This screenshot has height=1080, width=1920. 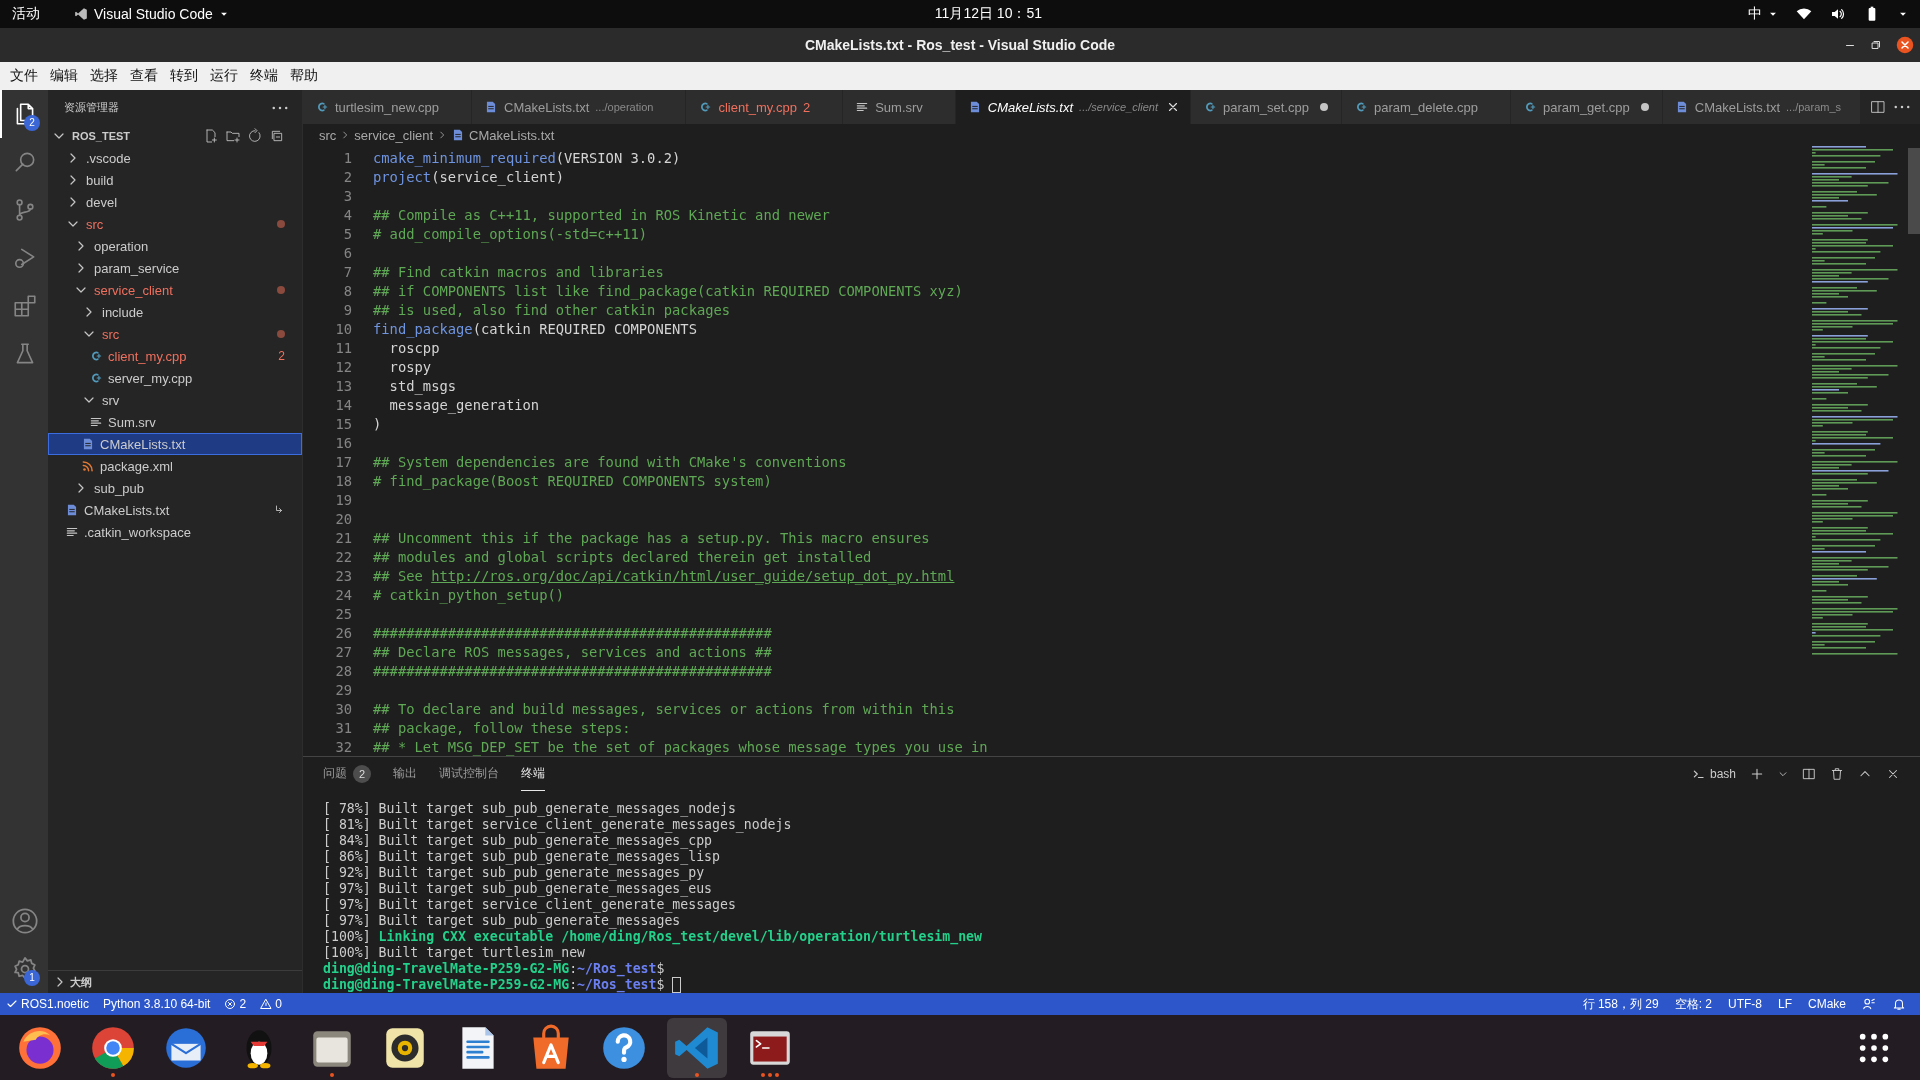 I want to click on c-plus-icon, so click(x=96, y=356).